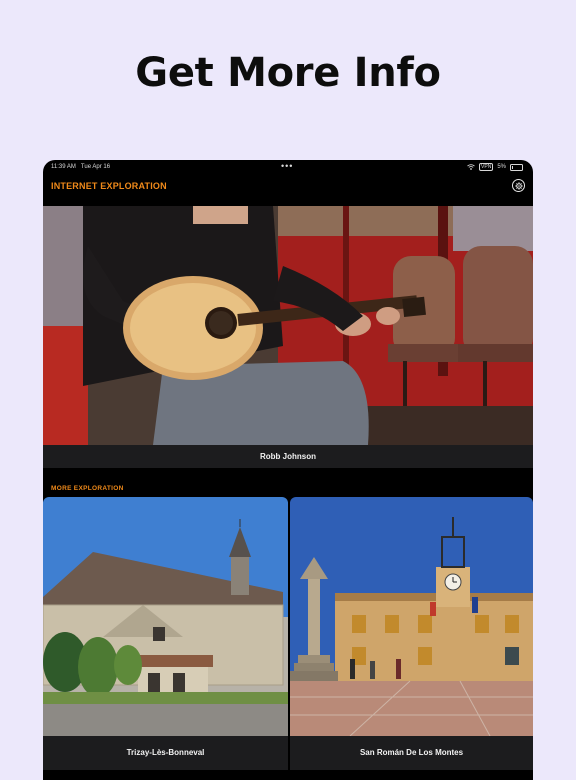 The height and width of the screenshot is (780, 576). I want to click on nav-title: INTERNET EXPLORATION, so click(109, 186).